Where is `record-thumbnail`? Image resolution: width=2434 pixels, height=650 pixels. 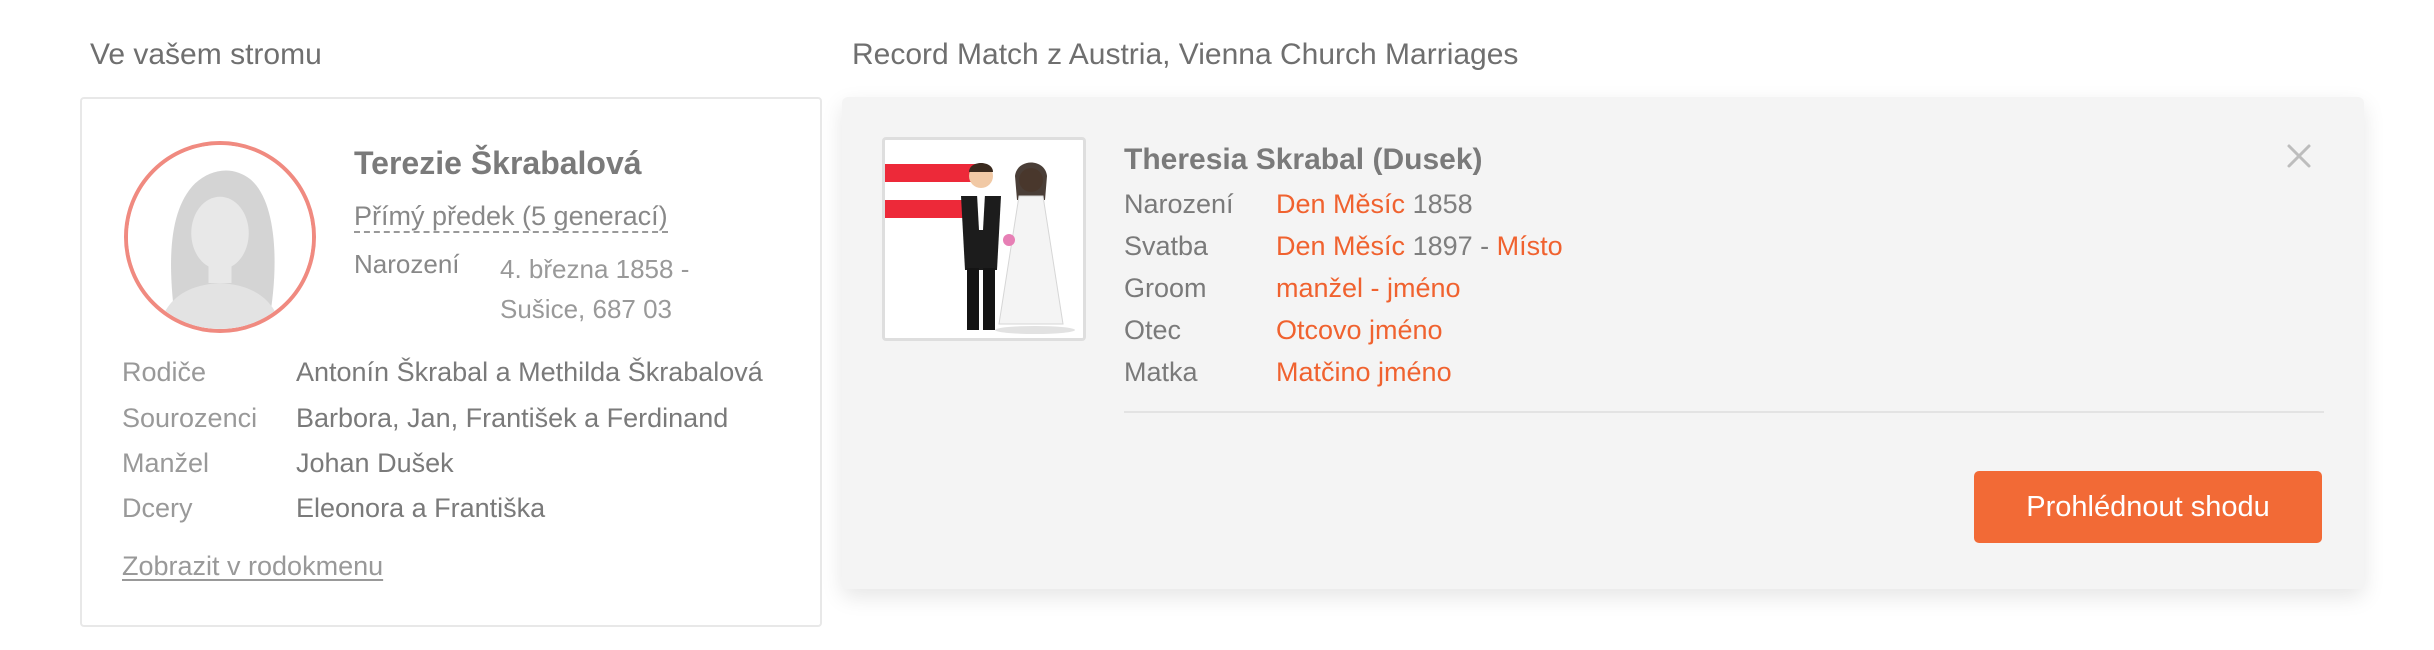 record-thumbnail is located at coordinates (984, 239).